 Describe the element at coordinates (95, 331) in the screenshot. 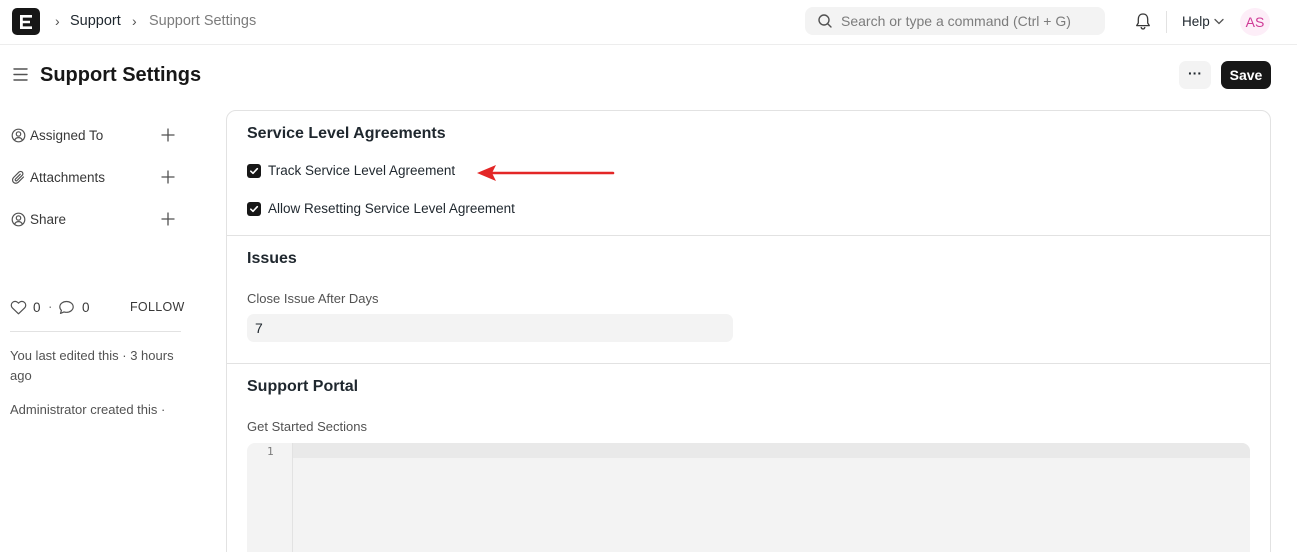

I see `sidebar-divider` at that location.